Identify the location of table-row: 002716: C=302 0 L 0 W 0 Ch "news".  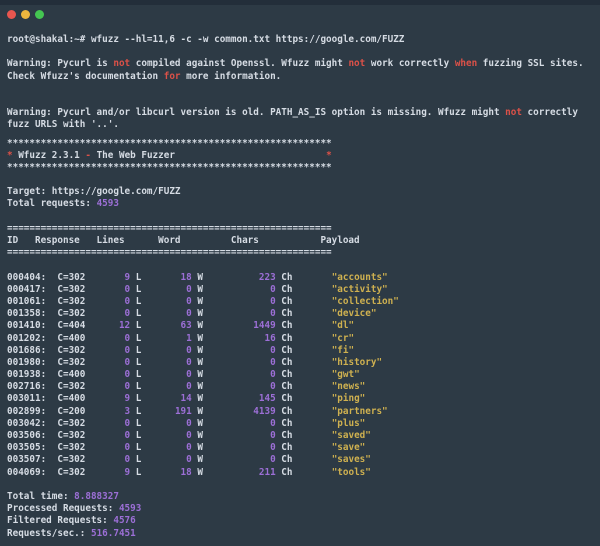
(303, 387).